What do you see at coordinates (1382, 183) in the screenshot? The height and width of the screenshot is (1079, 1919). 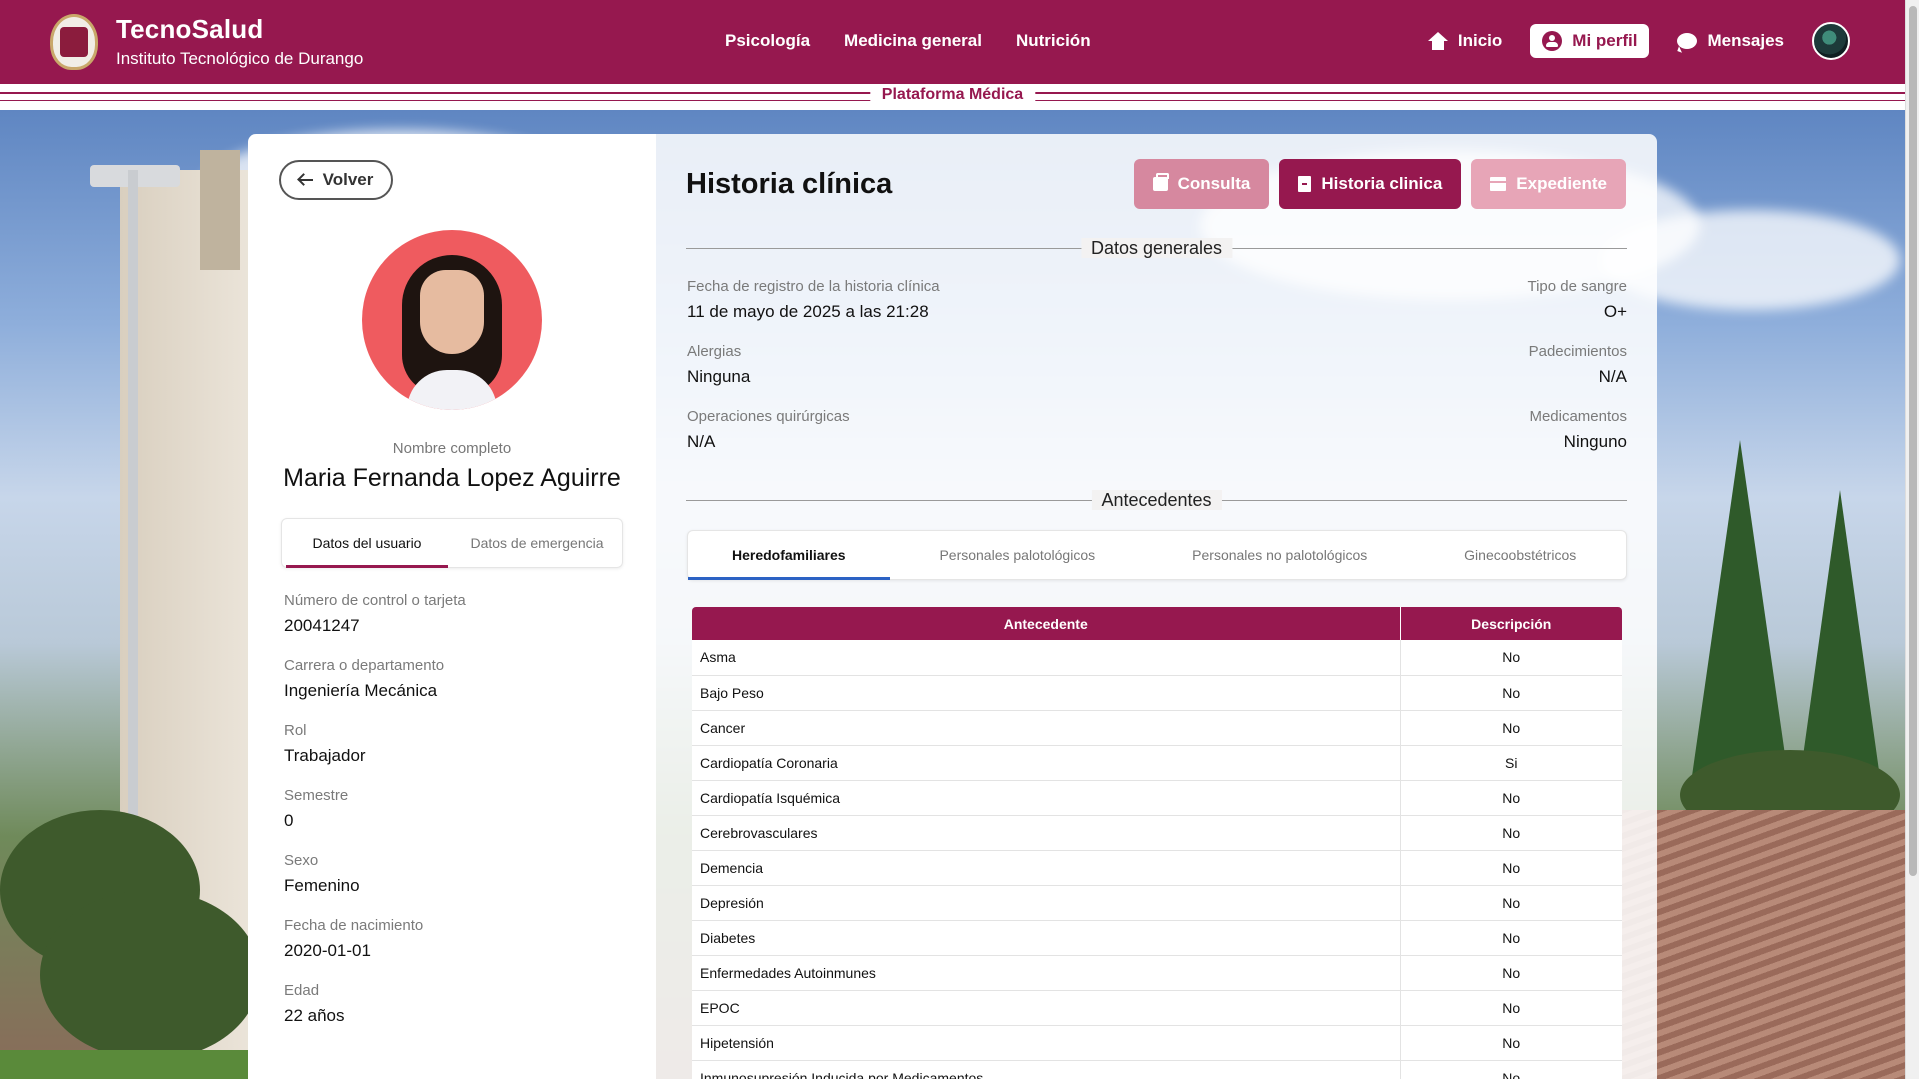 I see `historia-clinica-button-label: Historia clinica` at bounding box center [1382, 183].